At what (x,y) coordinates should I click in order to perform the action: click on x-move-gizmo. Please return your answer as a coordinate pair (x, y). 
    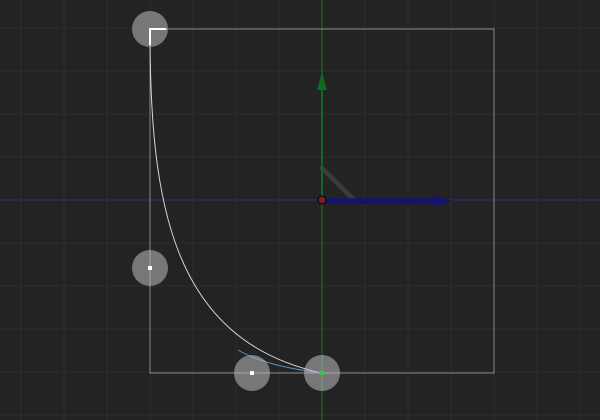
    Looking at the image, I should click on (387, 201).